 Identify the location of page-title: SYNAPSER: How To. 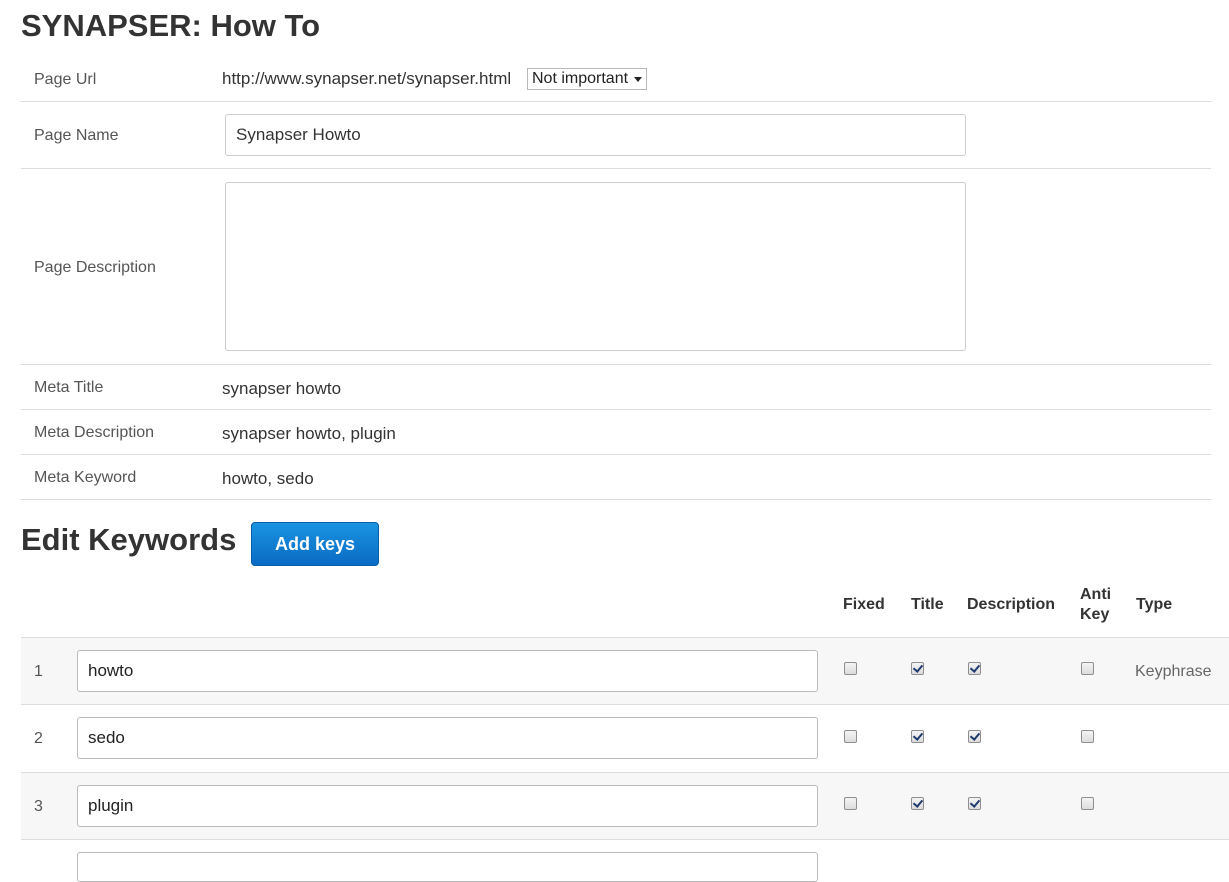
(171, 25).